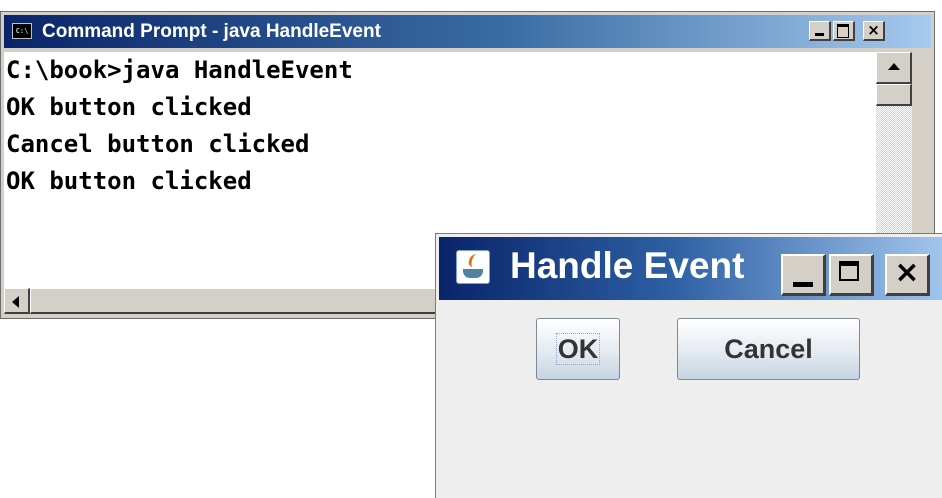  I want to click on cancel-button: Cancel, so click(768, 349).